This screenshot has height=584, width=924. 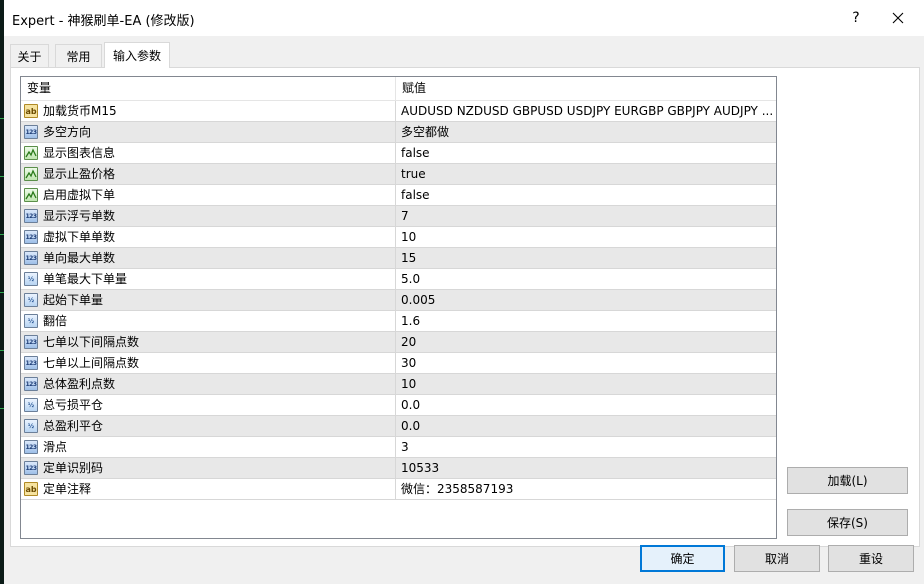 I want to click on parameter-value: 微信：2358587193, so click(x=587, y=489).